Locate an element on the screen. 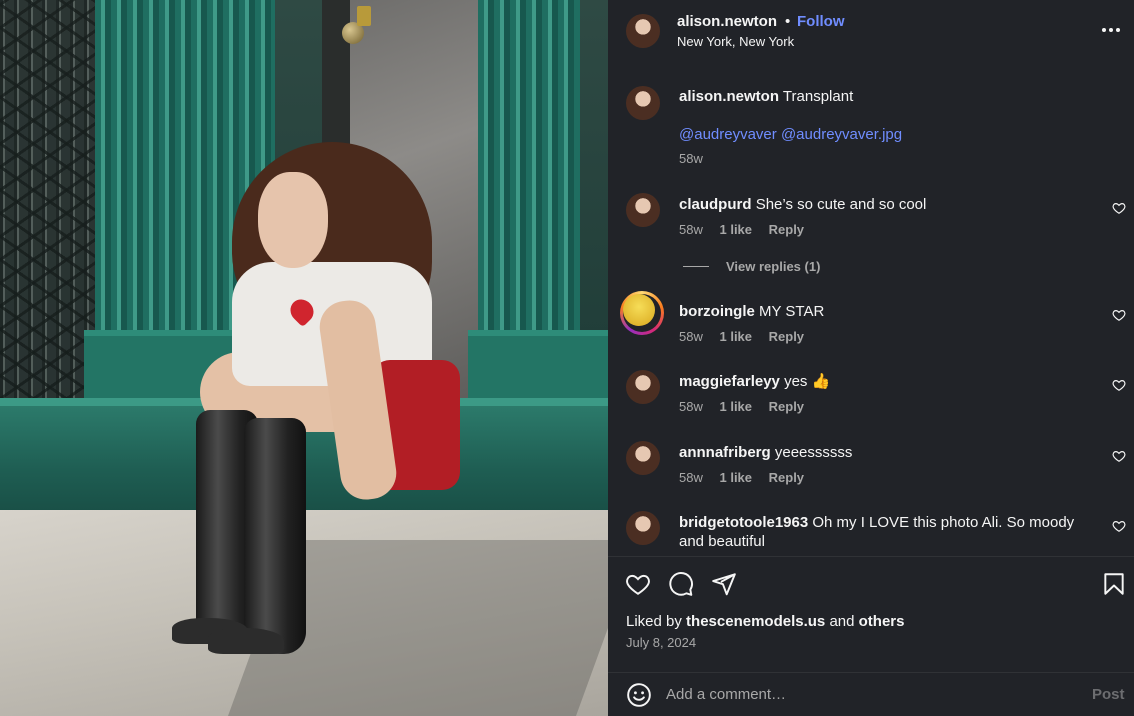  comment-body: yeeessssss is located at coordinates (813, 452).